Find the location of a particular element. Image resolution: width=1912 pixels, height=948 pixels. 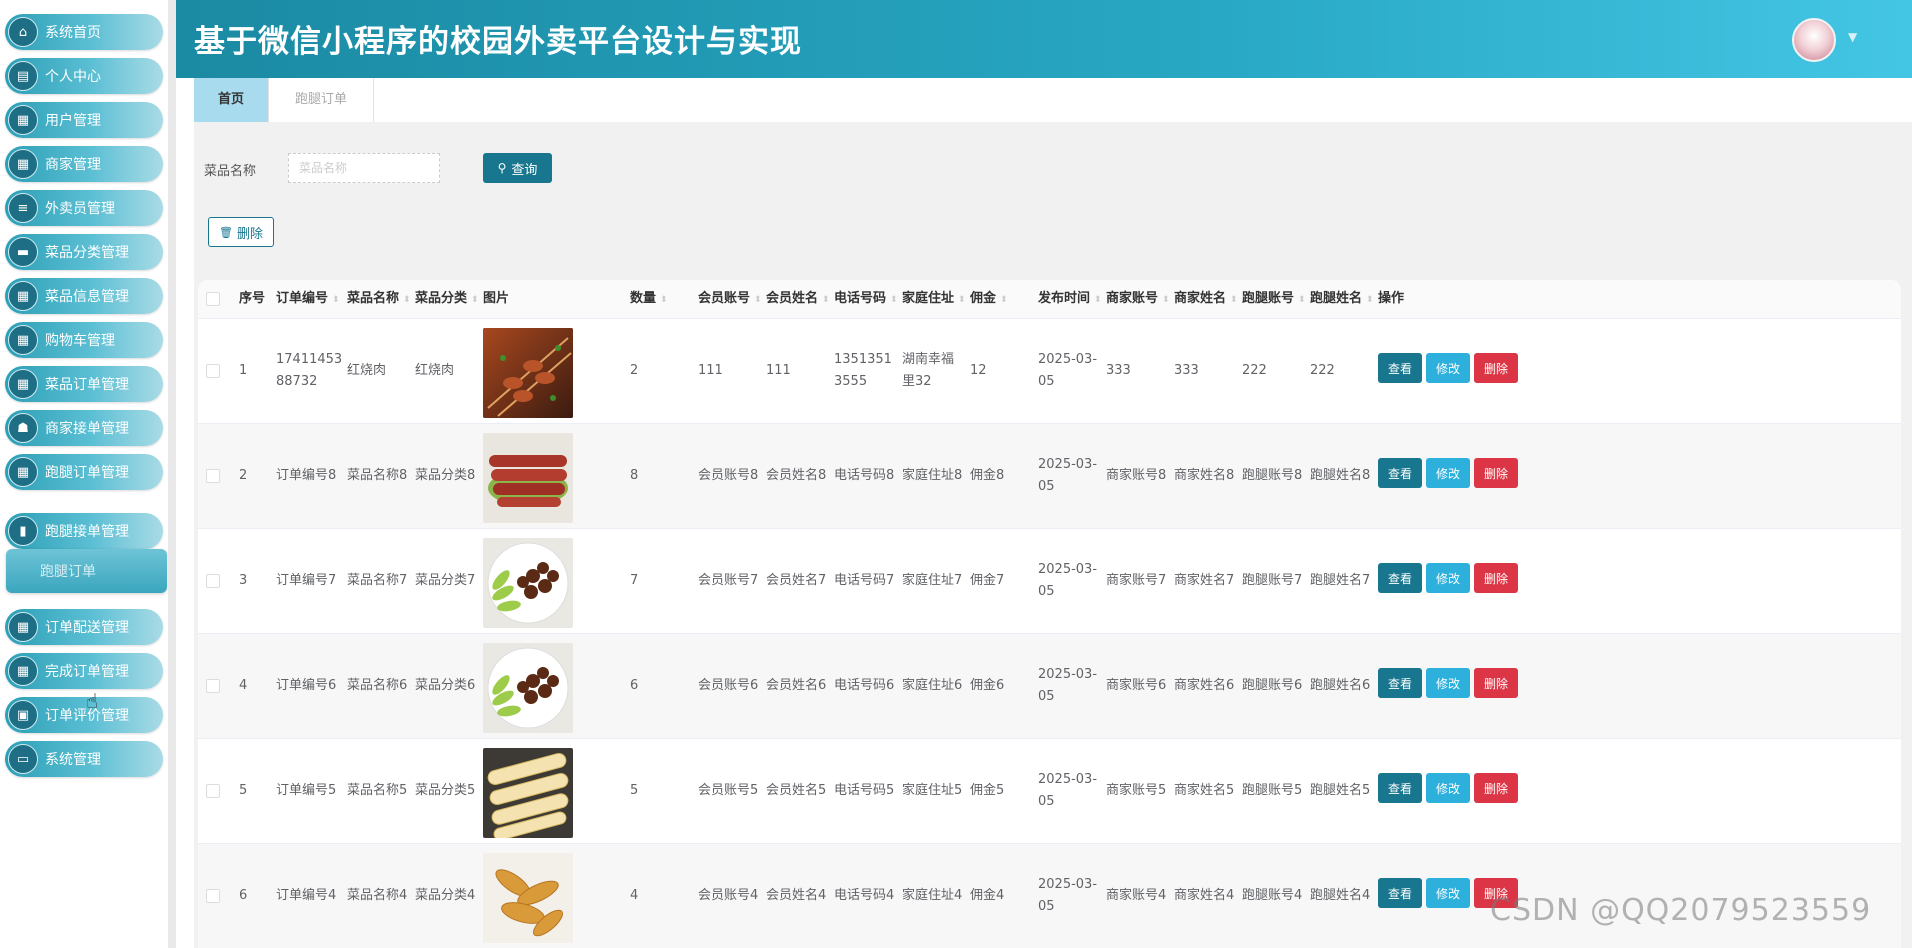

cell-text: 会员账号6 is located at coordinates (728, 685).